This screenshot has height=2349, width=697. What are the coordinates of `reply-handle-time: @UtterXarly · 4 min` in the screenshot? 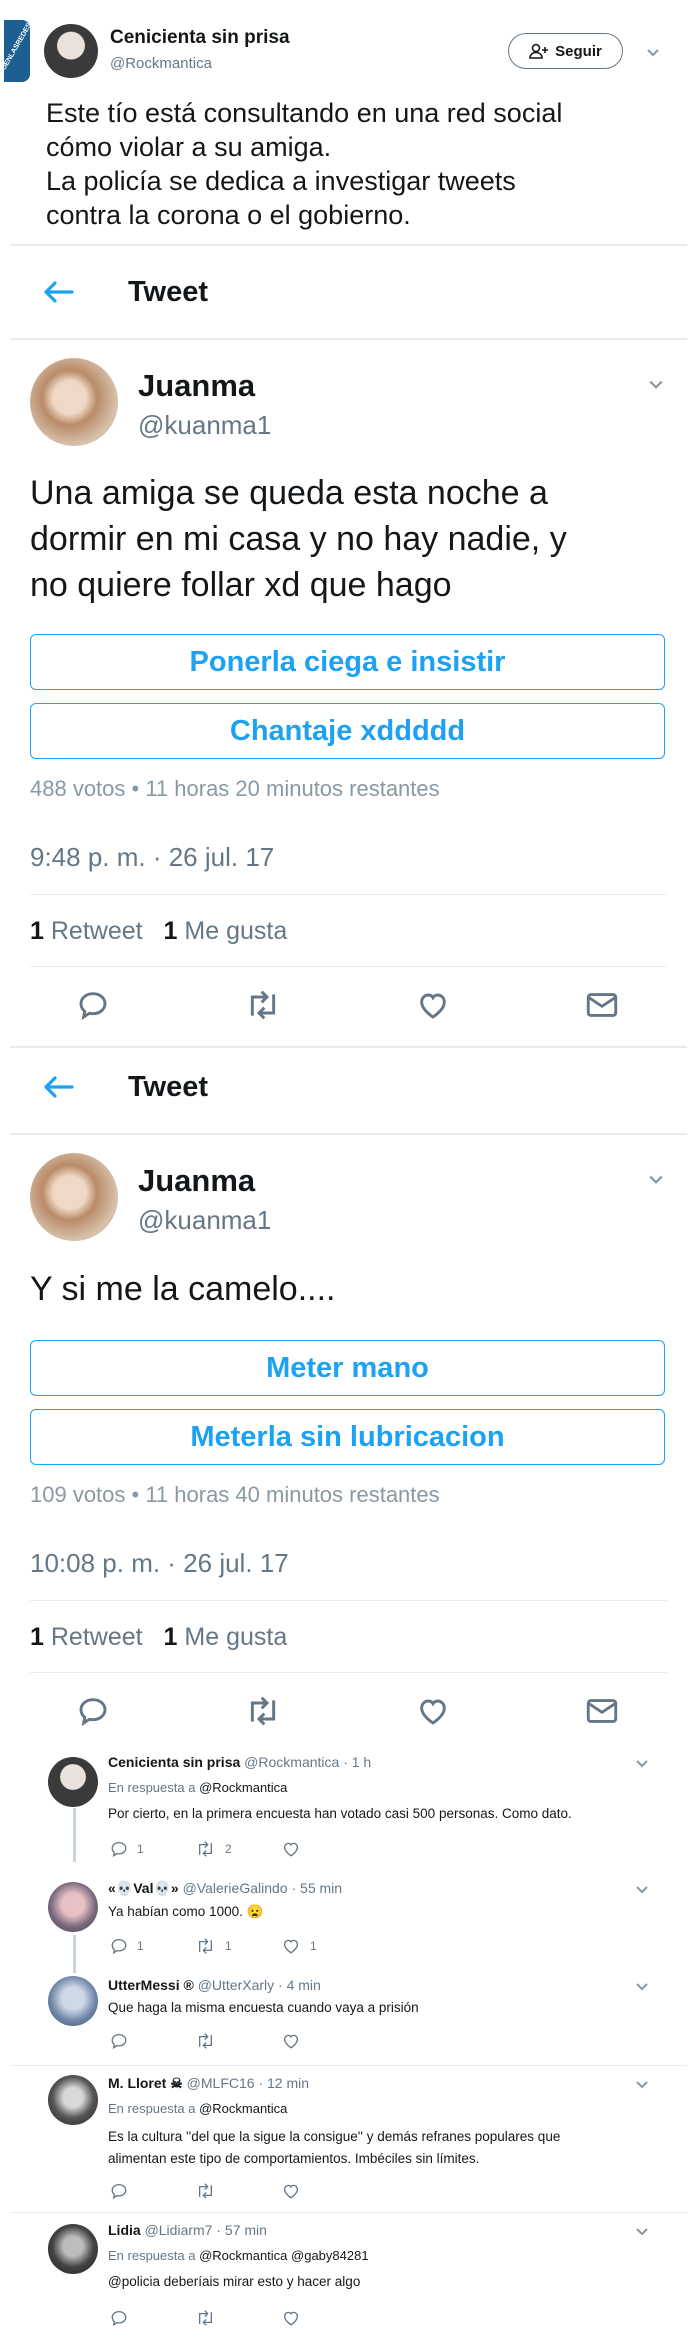 It's located at (259, 1985).